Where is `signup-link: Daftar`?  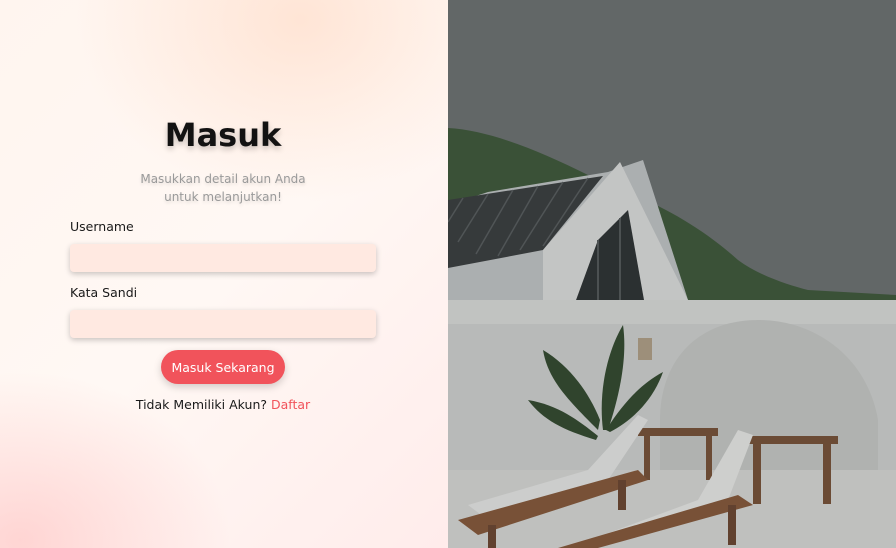
signup-link: Daftar is located at coordinates (290, 404).